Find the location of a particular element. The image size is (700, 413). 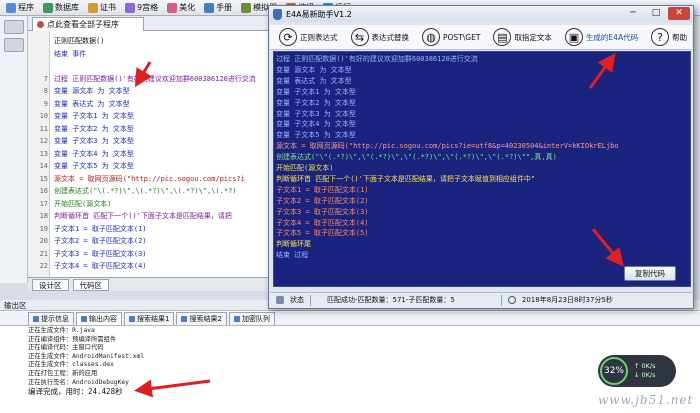

generated-code-line: 子文本4 = 取子匹配文本(4) is located at coordinates (482, 223).